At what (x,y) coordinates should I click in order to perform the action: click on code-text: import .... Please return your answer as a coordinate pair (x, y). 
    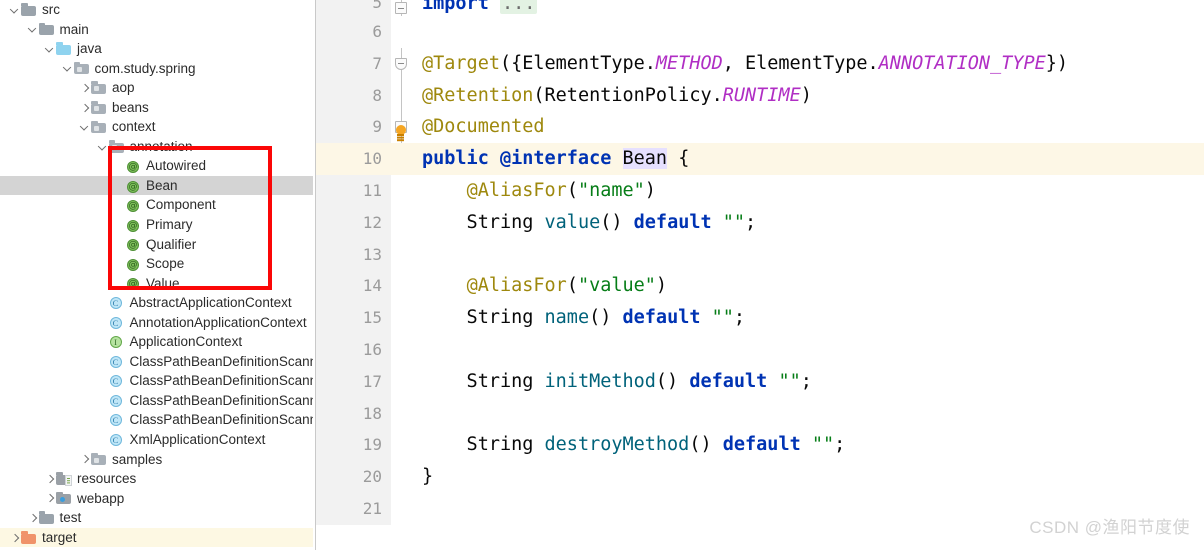
    Looking at the image, I should click on (808, 8).